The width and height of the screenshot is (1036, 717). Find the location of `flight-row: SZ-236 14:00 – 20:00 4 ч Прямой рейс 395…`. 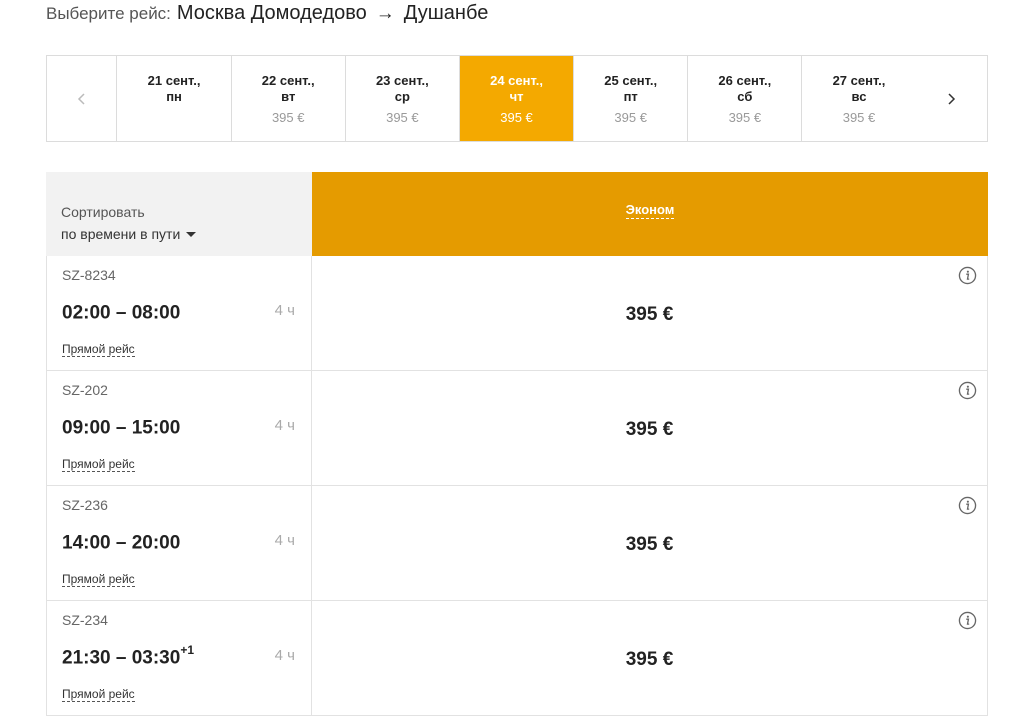

flight-row: SZ-236 14:00 – 20:00 4 ч Прямой рейс 395… is located at coordinates (517, 543).